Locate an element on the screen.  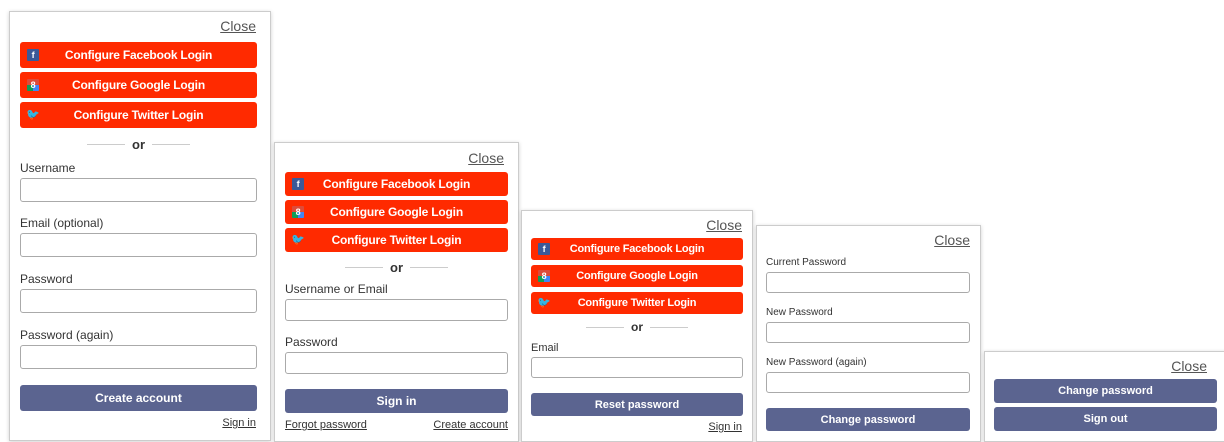
username-label: Username is located at coordinates (48, 168).